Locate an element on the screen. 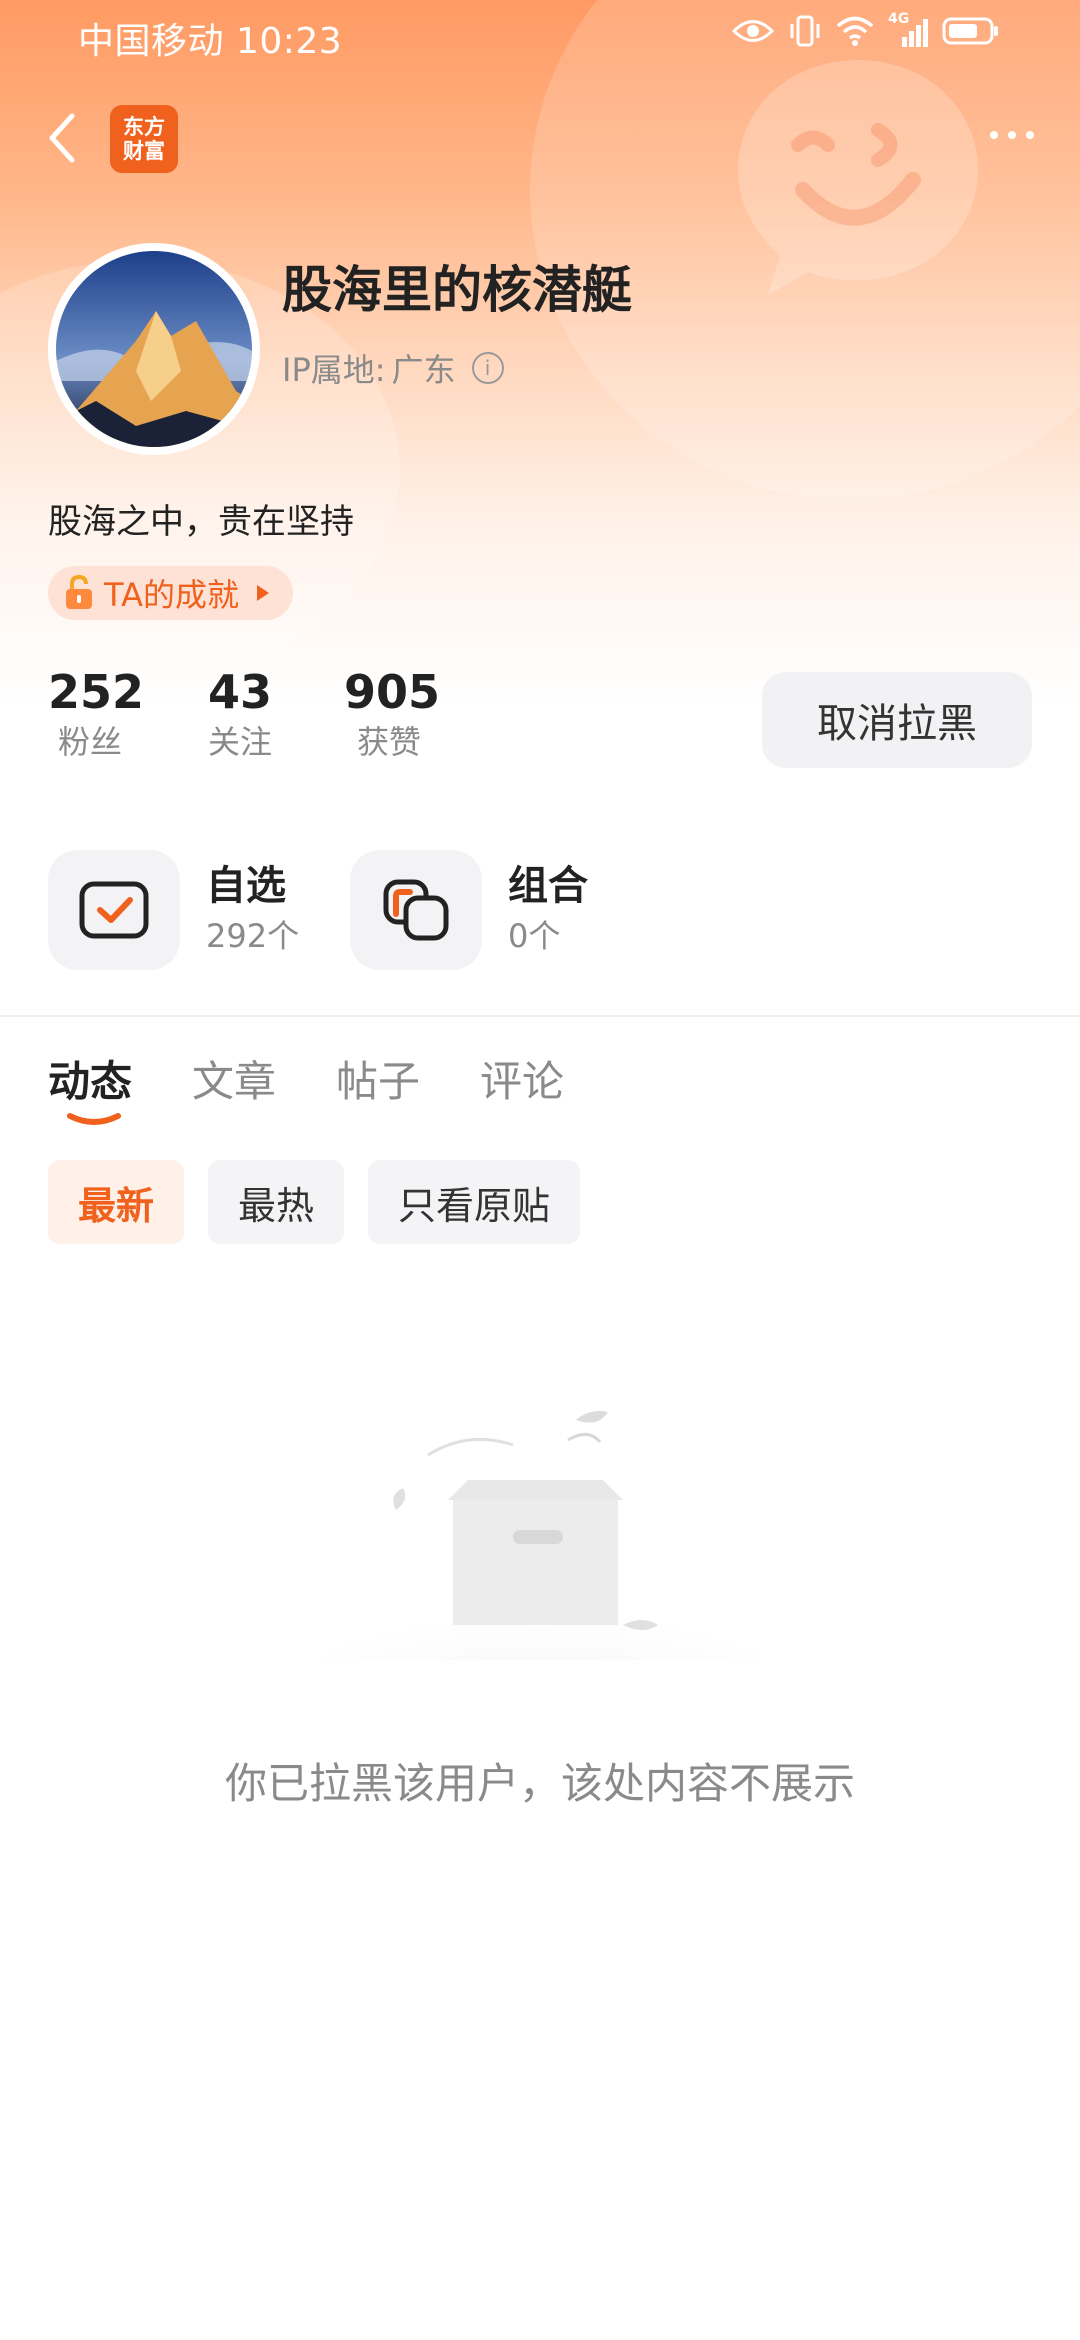  portfolio-title: 组合 is located at coordinates (548, 886).